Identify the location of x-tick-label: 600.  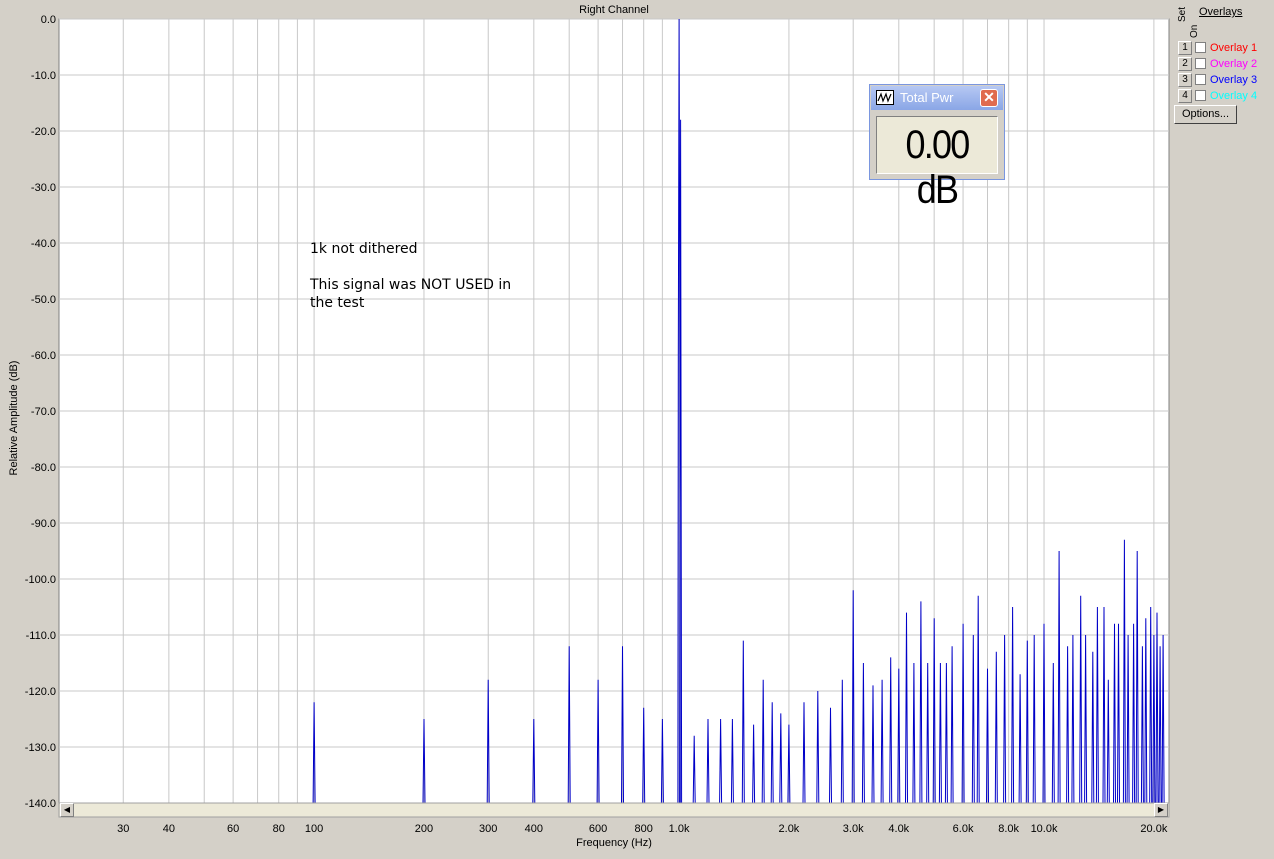
(598, 829).